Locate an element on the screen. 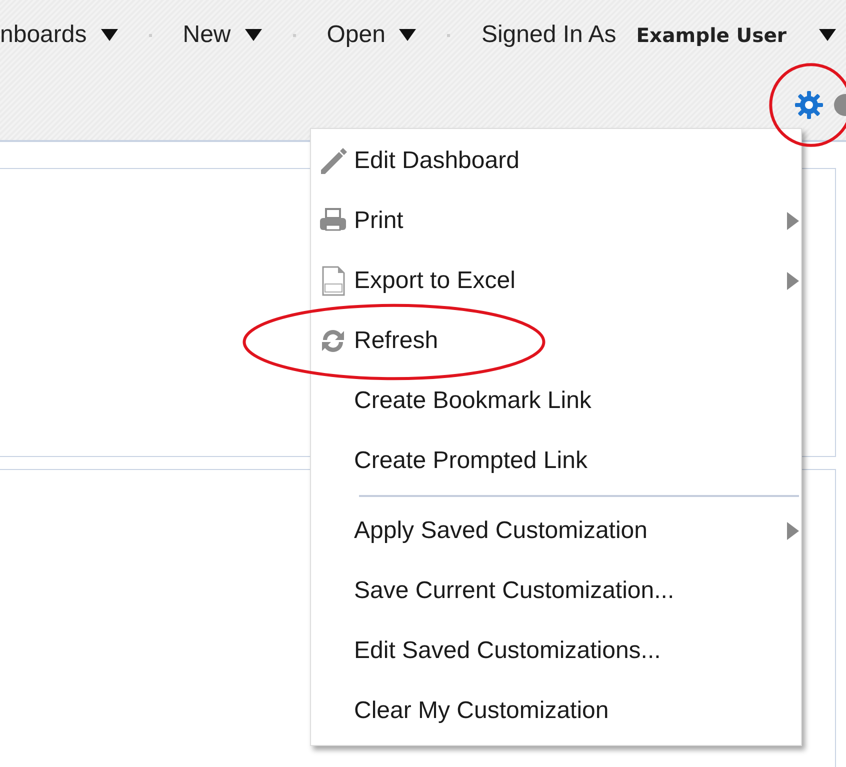 Image resolution: width=846 pixels, height=767 pixels. menu-item: Create Prompted Link is located at coordinates (556, 461).